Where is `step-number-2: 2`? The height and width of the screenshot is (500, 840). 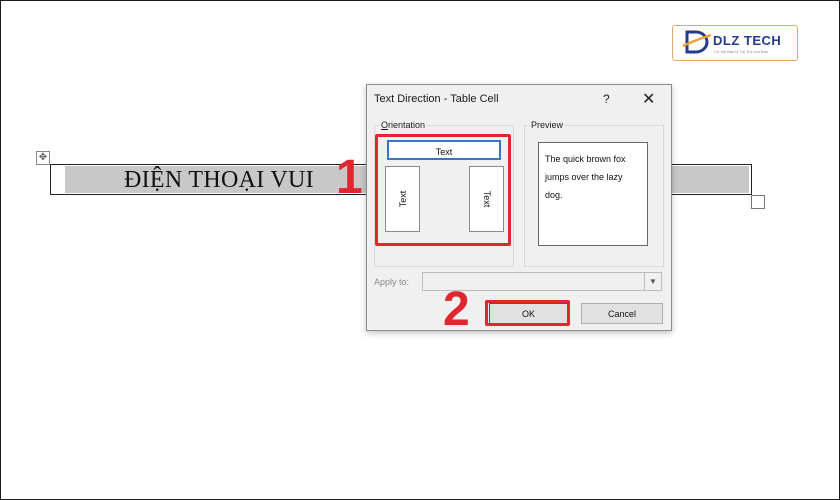
step-number-2: 2 is located at coordinates (456, 309).